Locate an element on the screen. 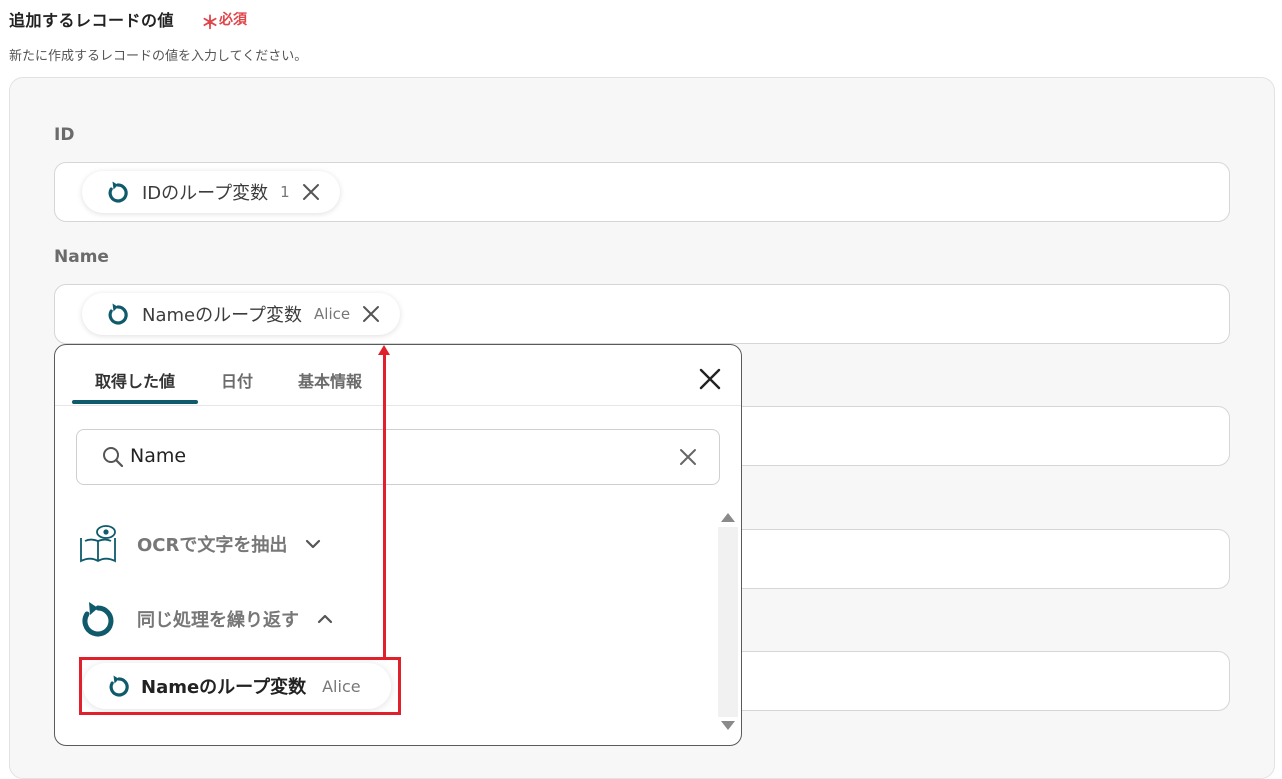 The width and height of the screenshot is (1282, 779). active-tab-indicator is located at coordinates (135, 402).